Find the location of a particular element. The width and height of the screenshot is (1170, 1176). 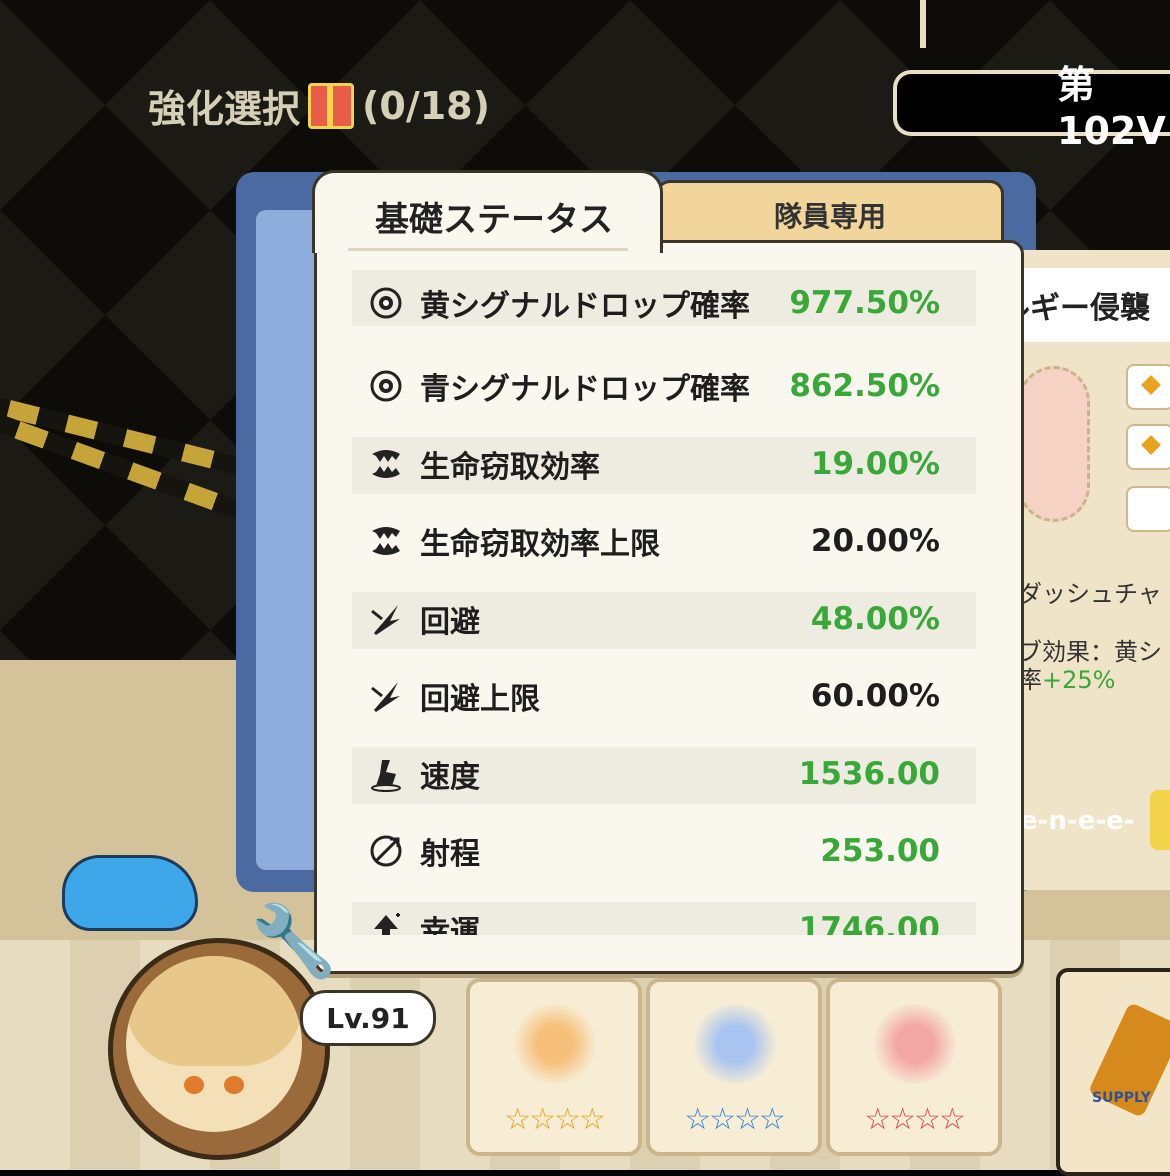

wave-counter: 第102V is located at coordinates (1031, 108).